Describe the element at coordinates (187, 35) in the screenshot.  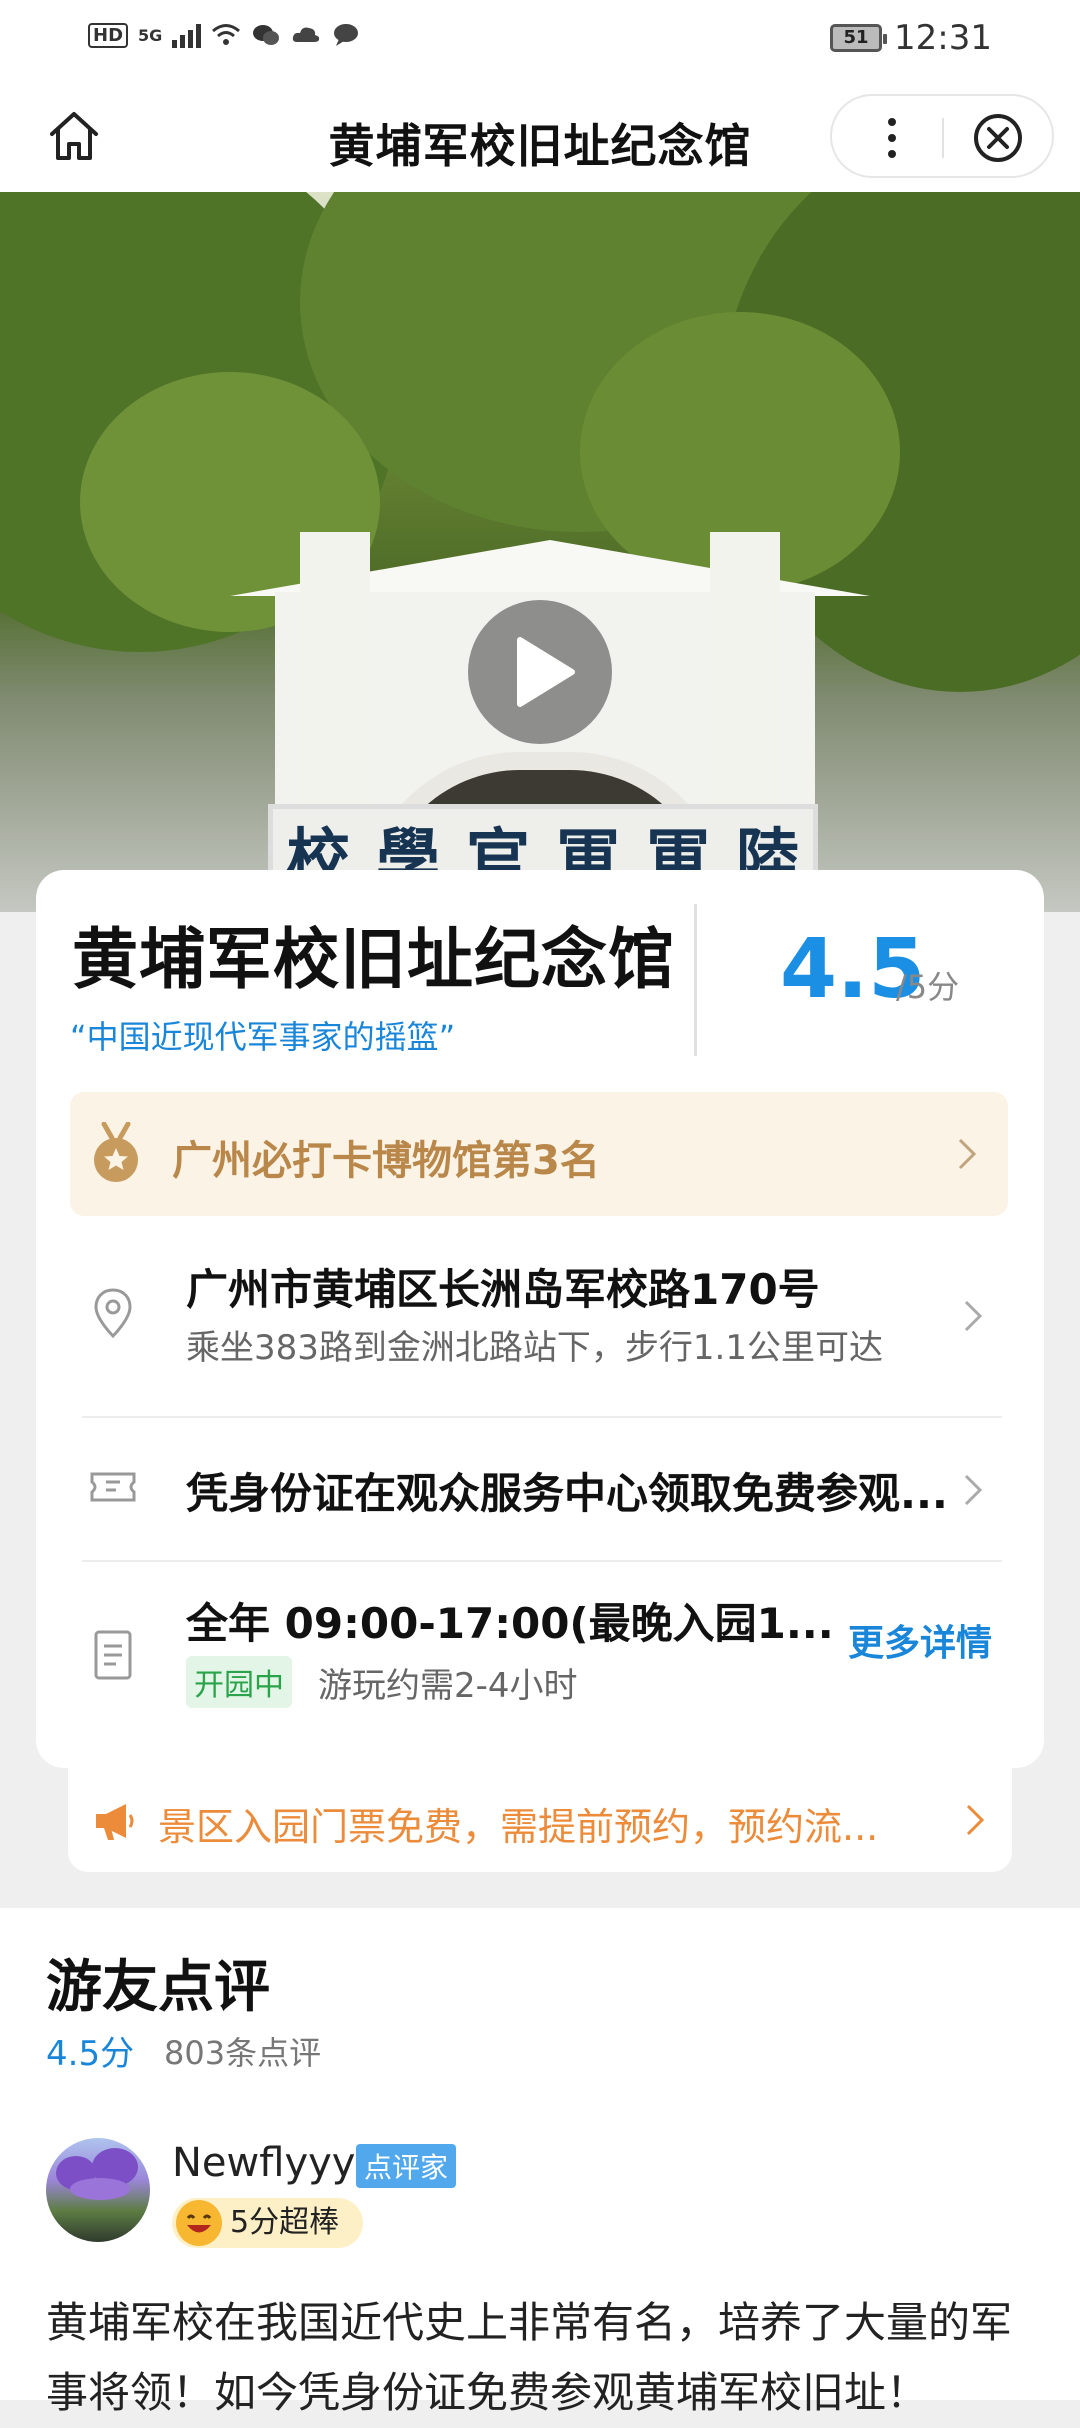
I see `signal-icon` at that location.